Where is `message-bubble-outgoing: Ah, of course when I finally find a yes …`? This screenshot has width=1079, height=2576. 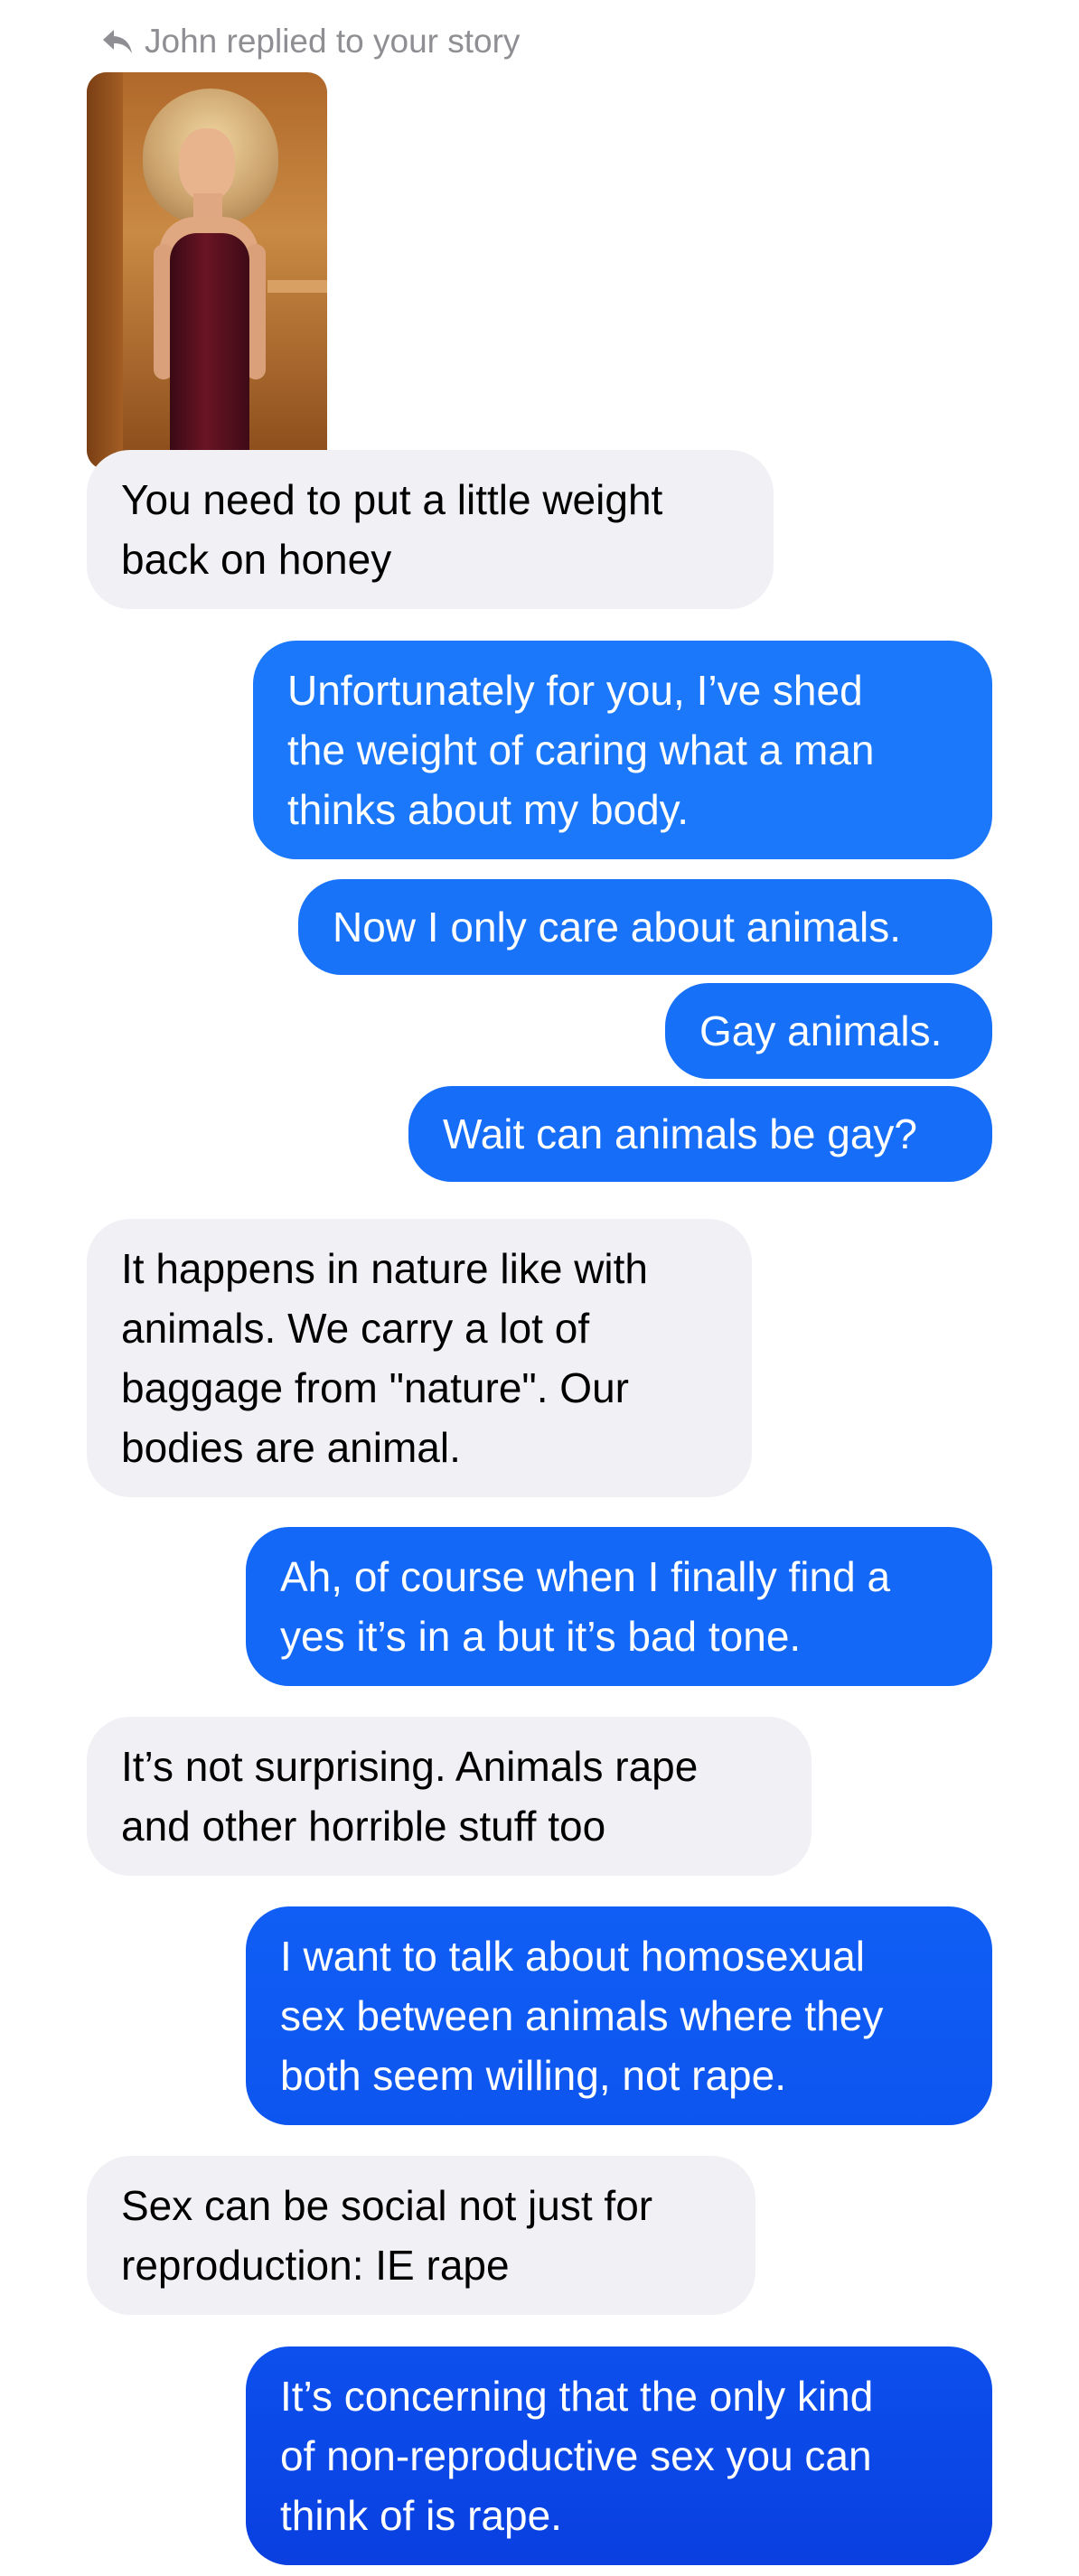 message-bubble-outgoing: Ah, of course when I finally find a yes … is located at coordinates (619, 1606).